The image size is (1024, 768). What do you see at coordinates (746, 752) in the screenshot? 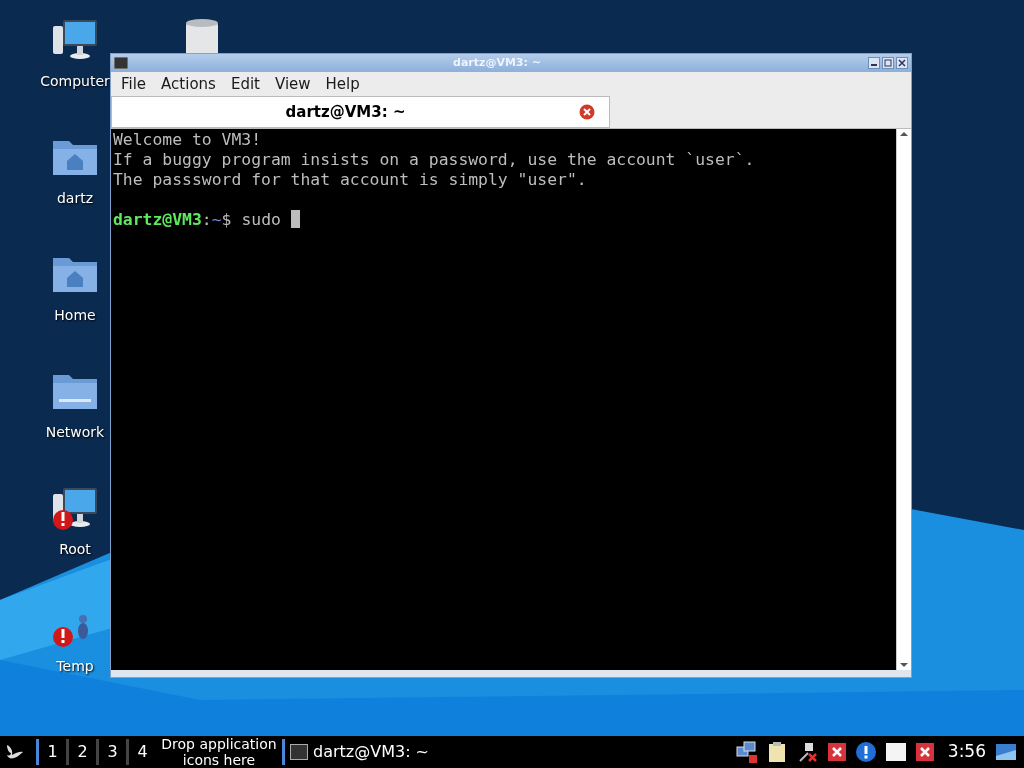
I see `network-icon` at bounding box center [746, 752].